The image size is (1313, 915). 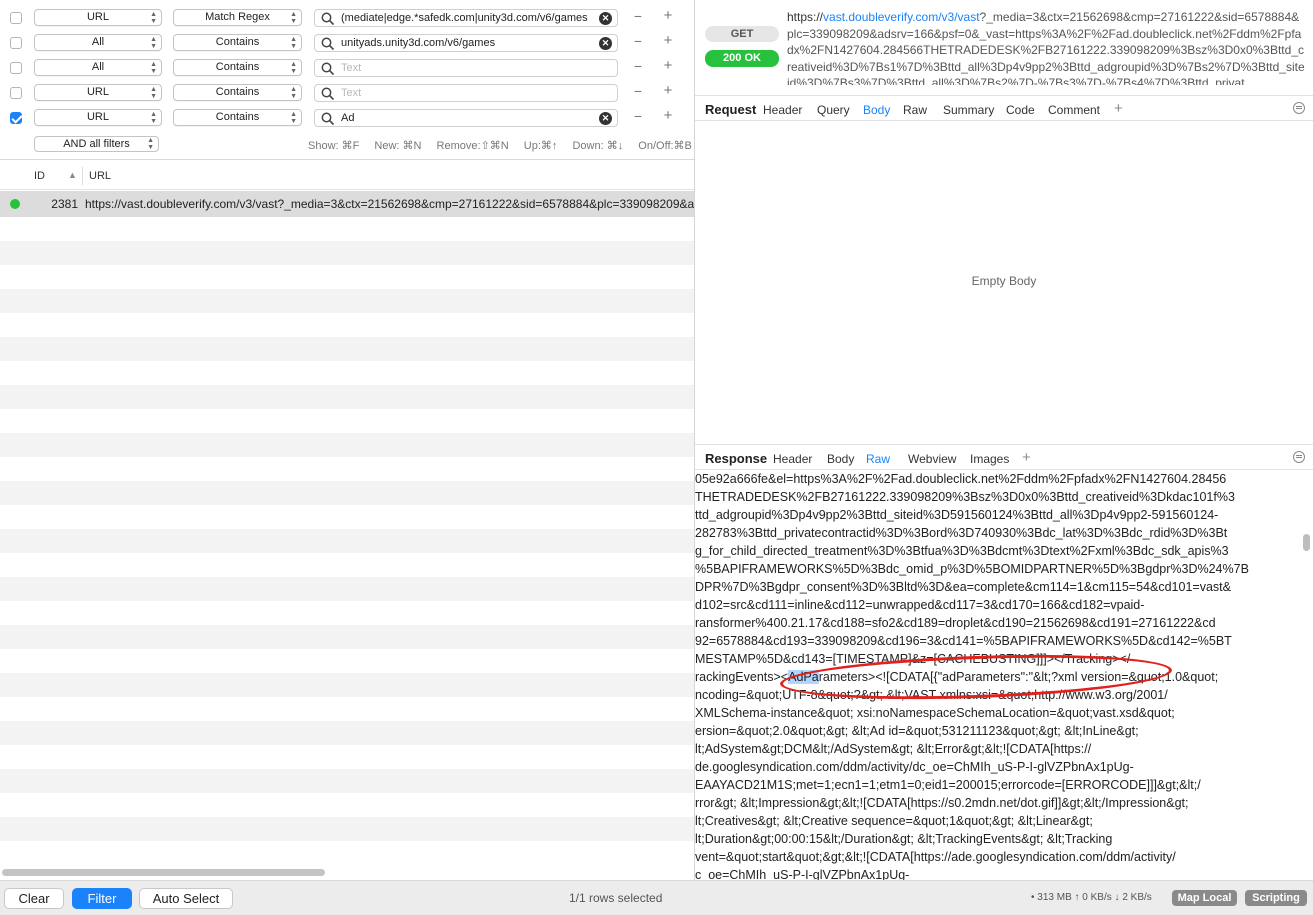 I want to click on column-header-url: URL, so click(x=100, y=176).